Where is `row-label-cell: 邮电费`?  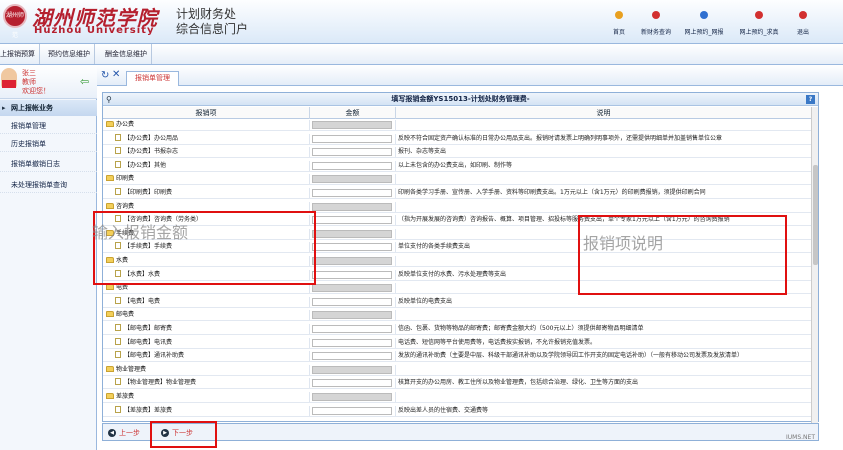 row-label-cell: 邮电费 is located at coordinates (206, 315).